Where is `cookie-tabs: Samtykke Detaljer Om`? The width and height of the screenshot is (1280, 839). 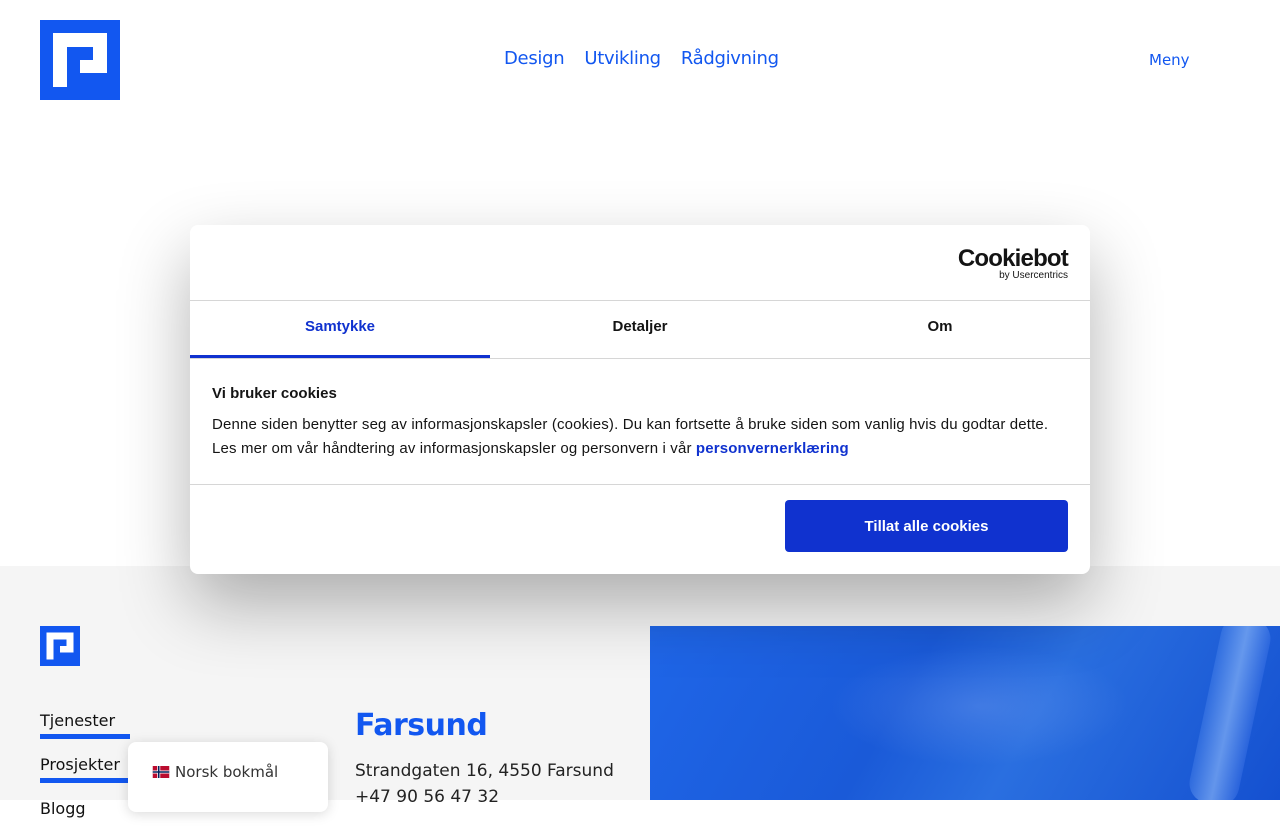 cookie-tabs: Samtykke Detaljer Om is located at coordinates (640, 329).